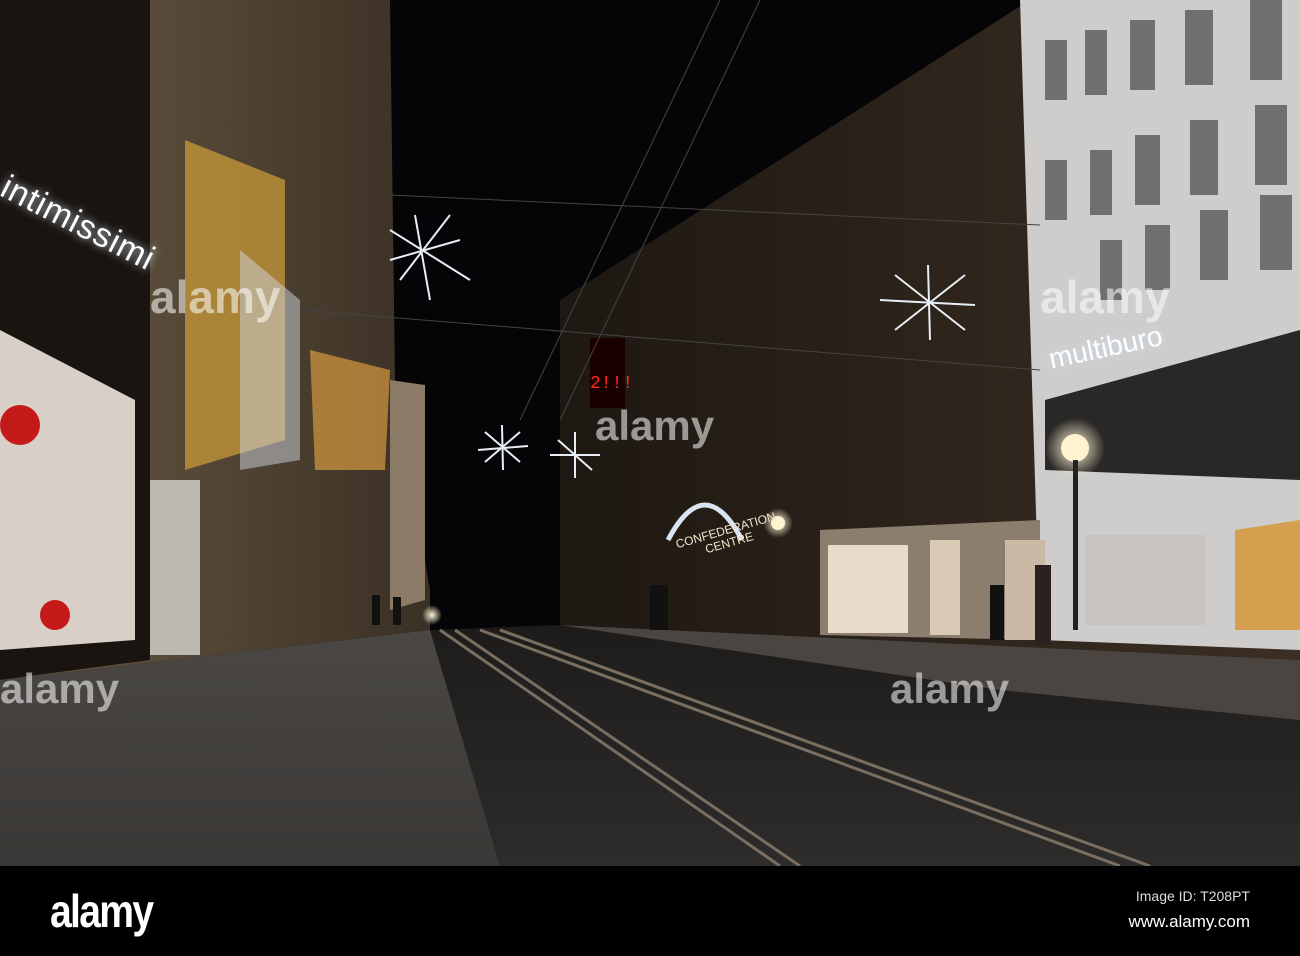 The height and width of the screenshot is (956, 1300). Describe the element at coordinates (650, 911) in the screenshot. I see `footer-bar: alamy Image ID: T208PT www.alamy.com` at that location.